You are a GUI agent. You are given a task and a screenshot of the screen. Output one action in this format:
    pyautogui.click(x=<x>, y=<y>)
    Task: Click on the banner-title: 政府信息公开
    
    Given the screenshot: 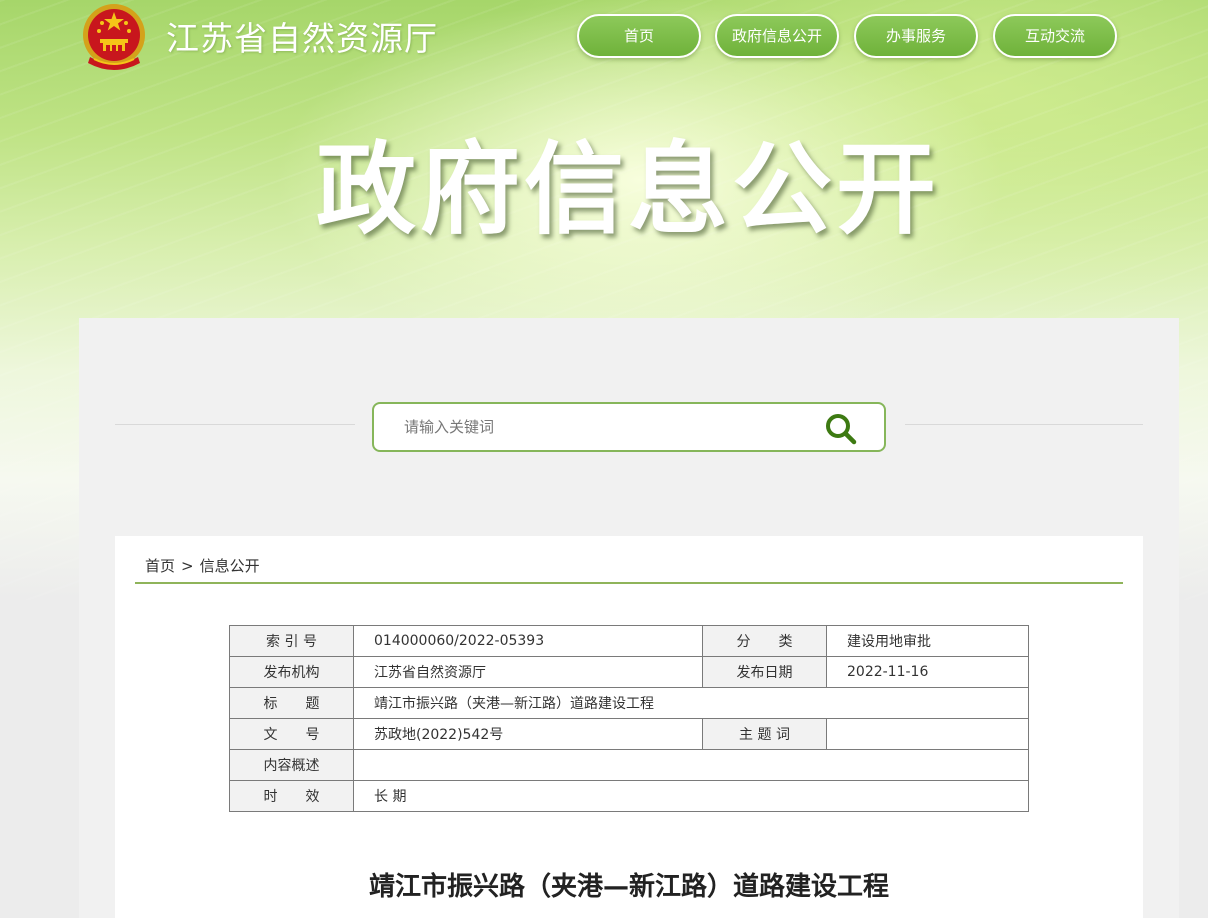 What is the action you would take?
    pyautogui.click(x=628, y=189)
    